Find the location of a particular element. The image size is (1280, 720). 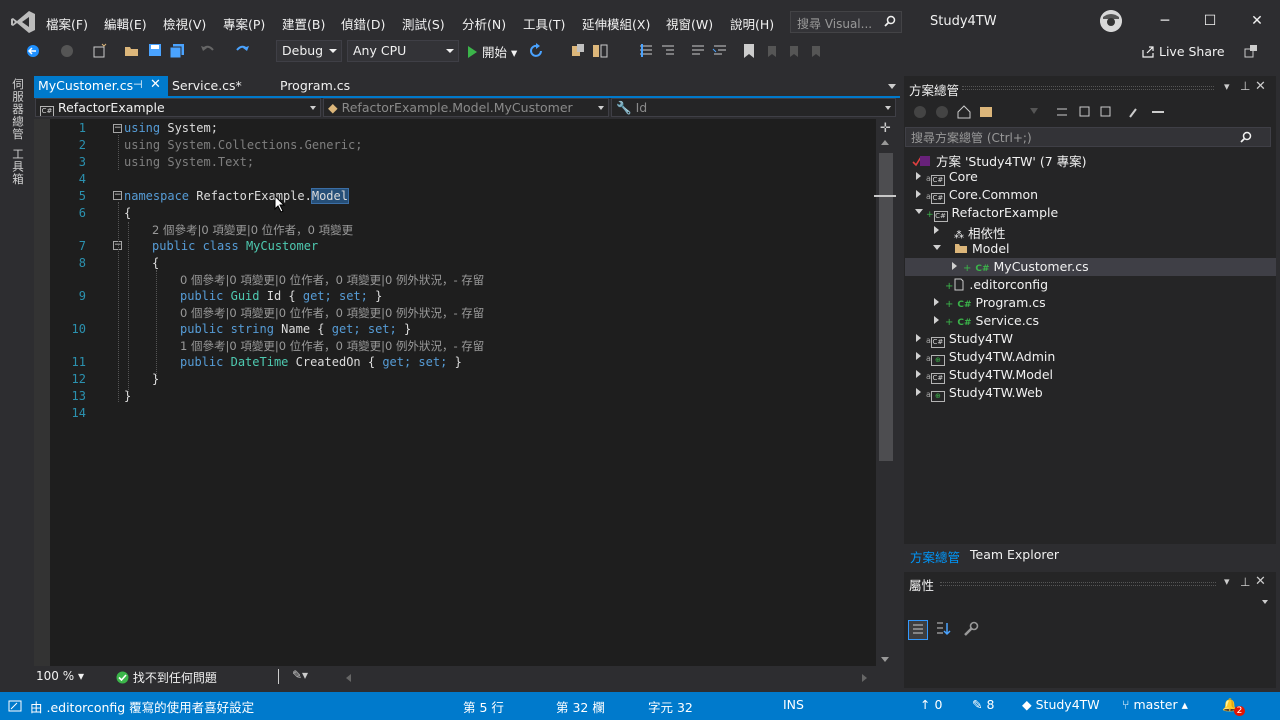

maximize-button: ☐ is located at coordinates (1210, 21).